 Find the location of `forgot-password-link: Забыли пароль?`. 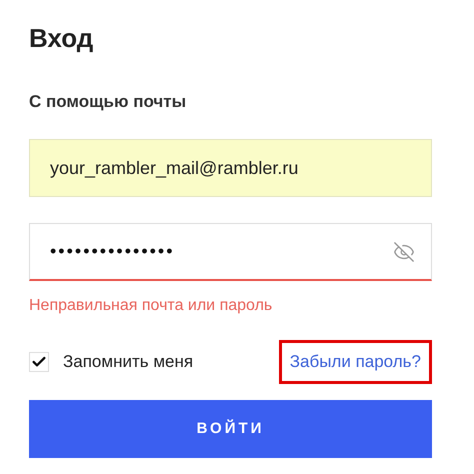

forgot-password-link: Забыли пароль? is located at coordinates (355, 362).